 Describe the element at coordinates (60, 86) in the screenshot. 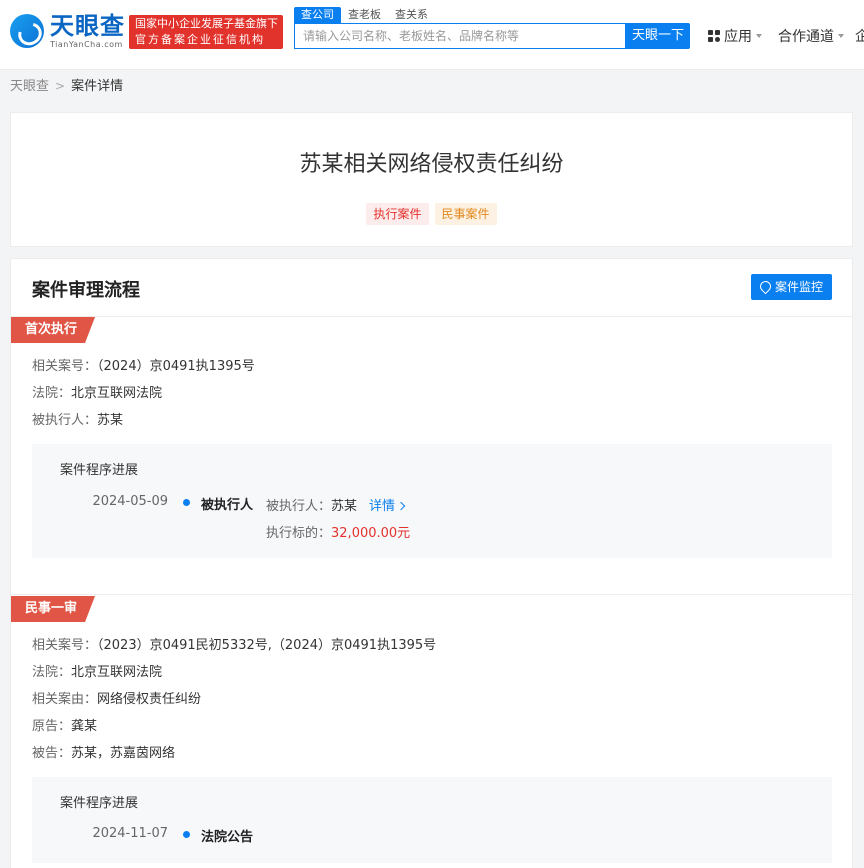

I see `chevron-right-icon: >` at that location.